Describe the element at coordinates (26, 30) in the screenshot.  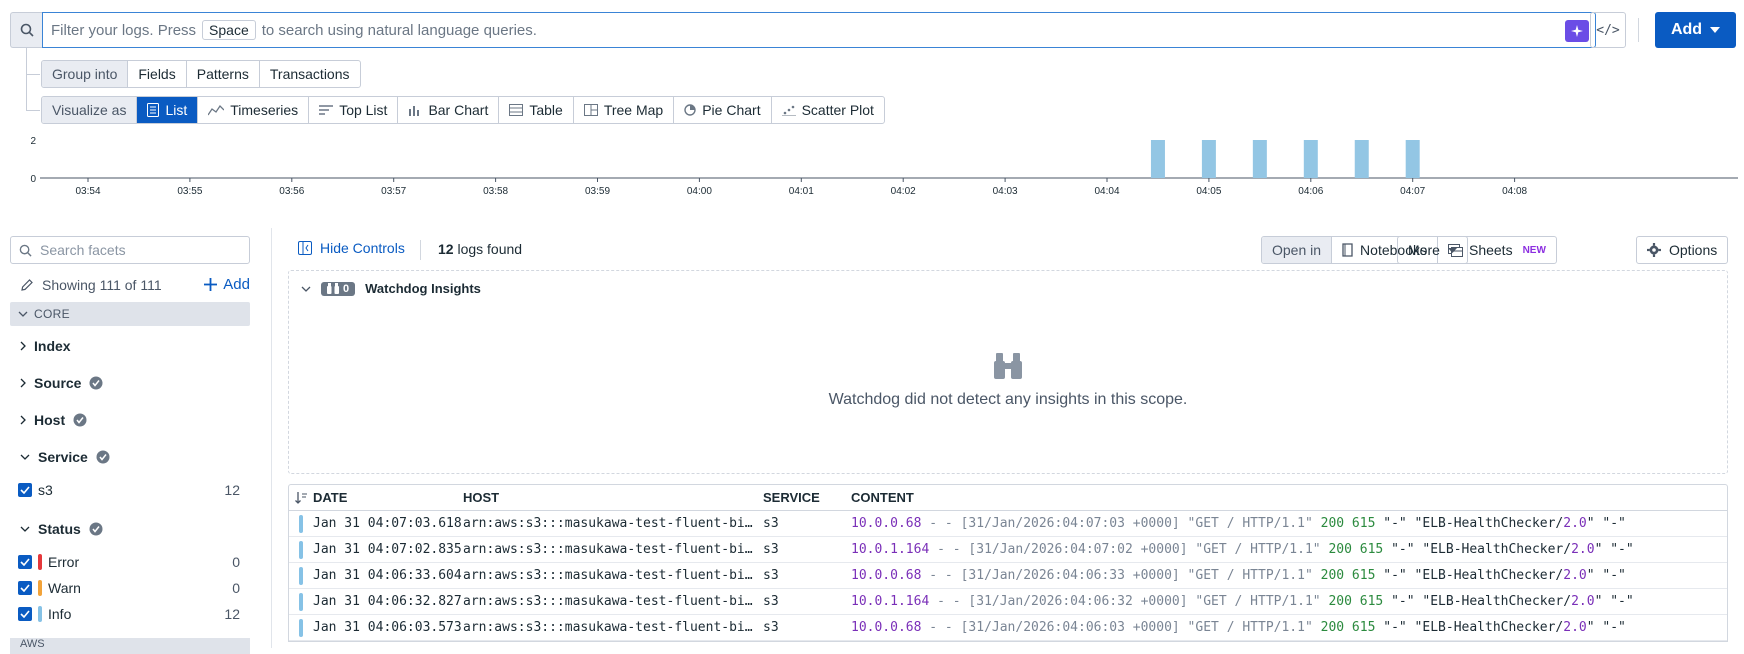
I see `search-icon` at that location.